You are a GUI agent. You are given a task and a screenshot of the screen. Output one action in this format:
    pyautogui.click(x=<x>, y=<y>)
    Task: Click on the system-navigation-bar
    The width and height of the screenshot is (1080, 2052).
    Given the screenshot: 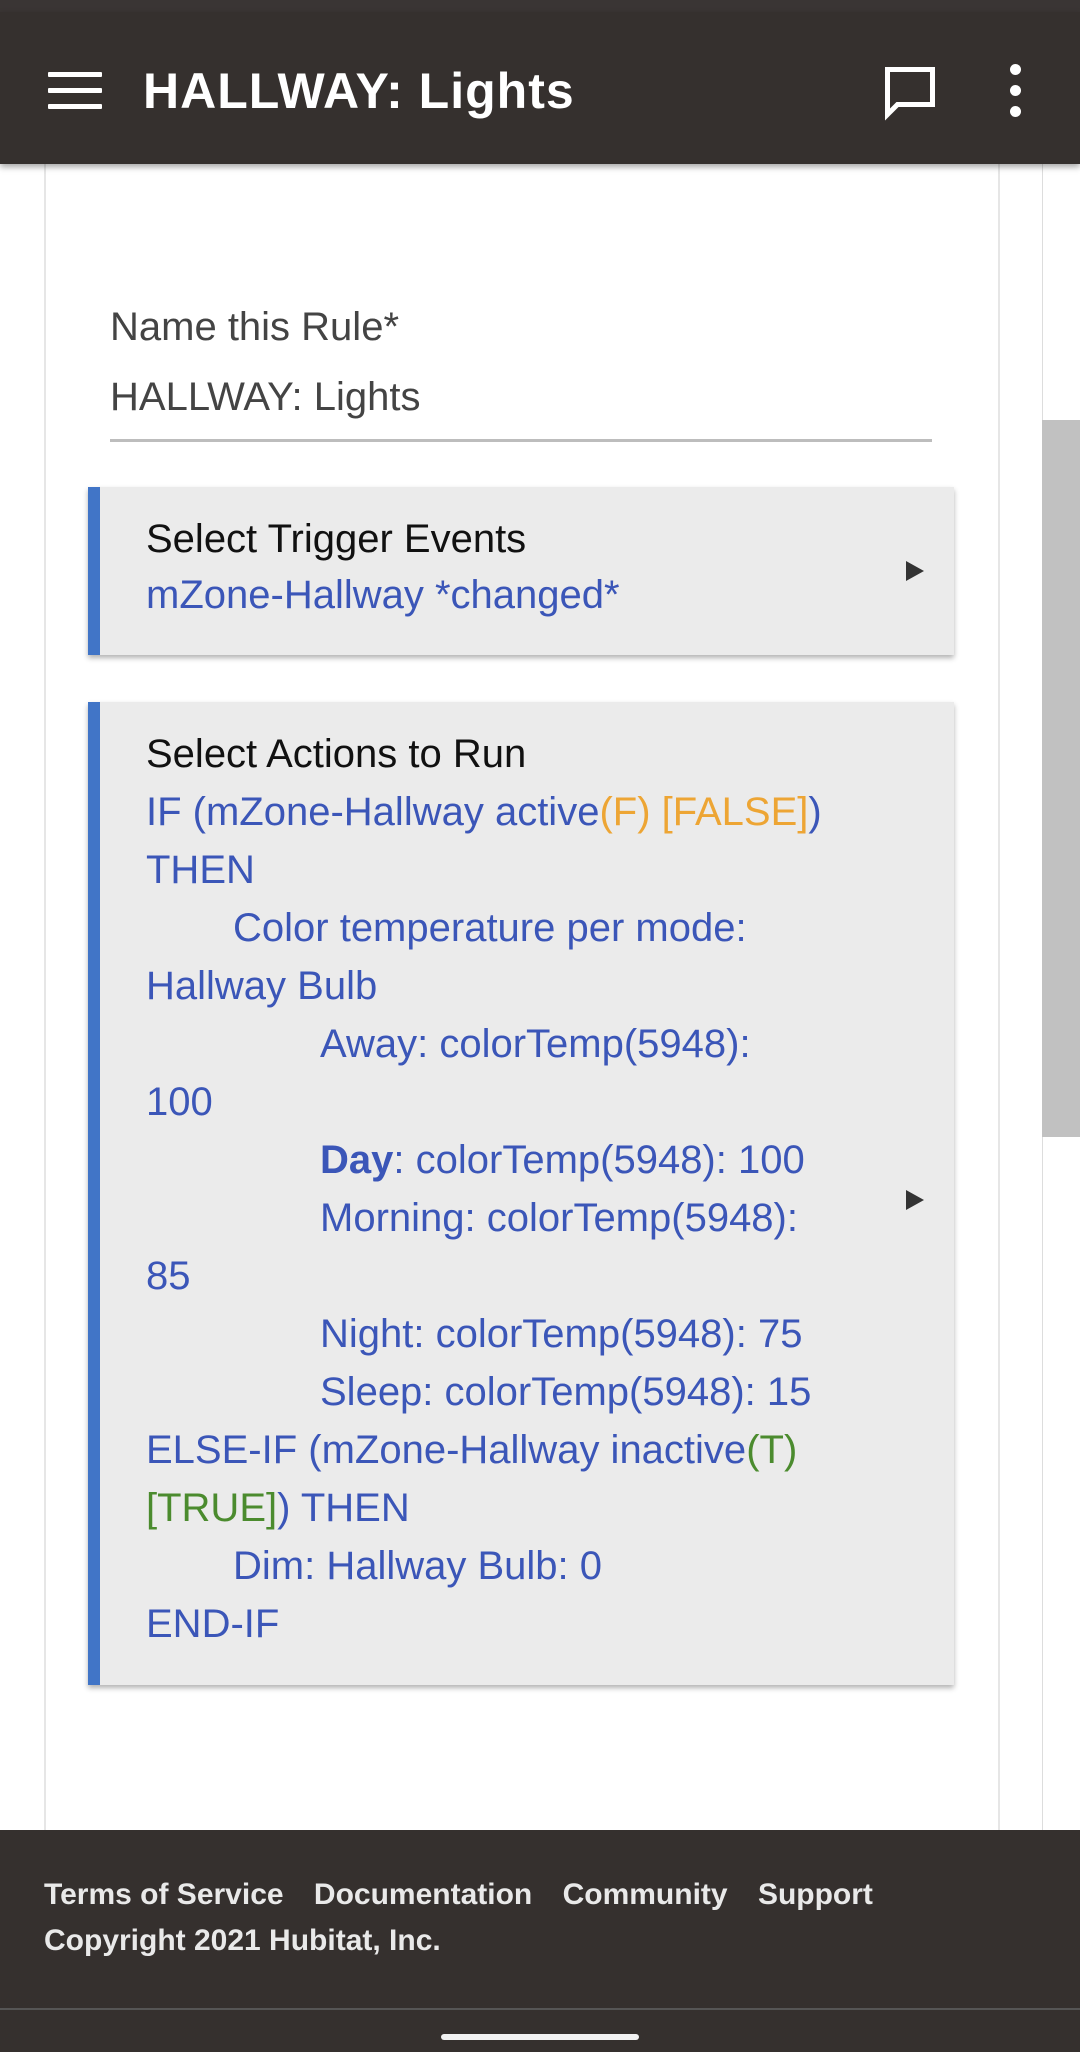 What is the action you would take?
    pyautogui.click(x=540, y=2030)
    